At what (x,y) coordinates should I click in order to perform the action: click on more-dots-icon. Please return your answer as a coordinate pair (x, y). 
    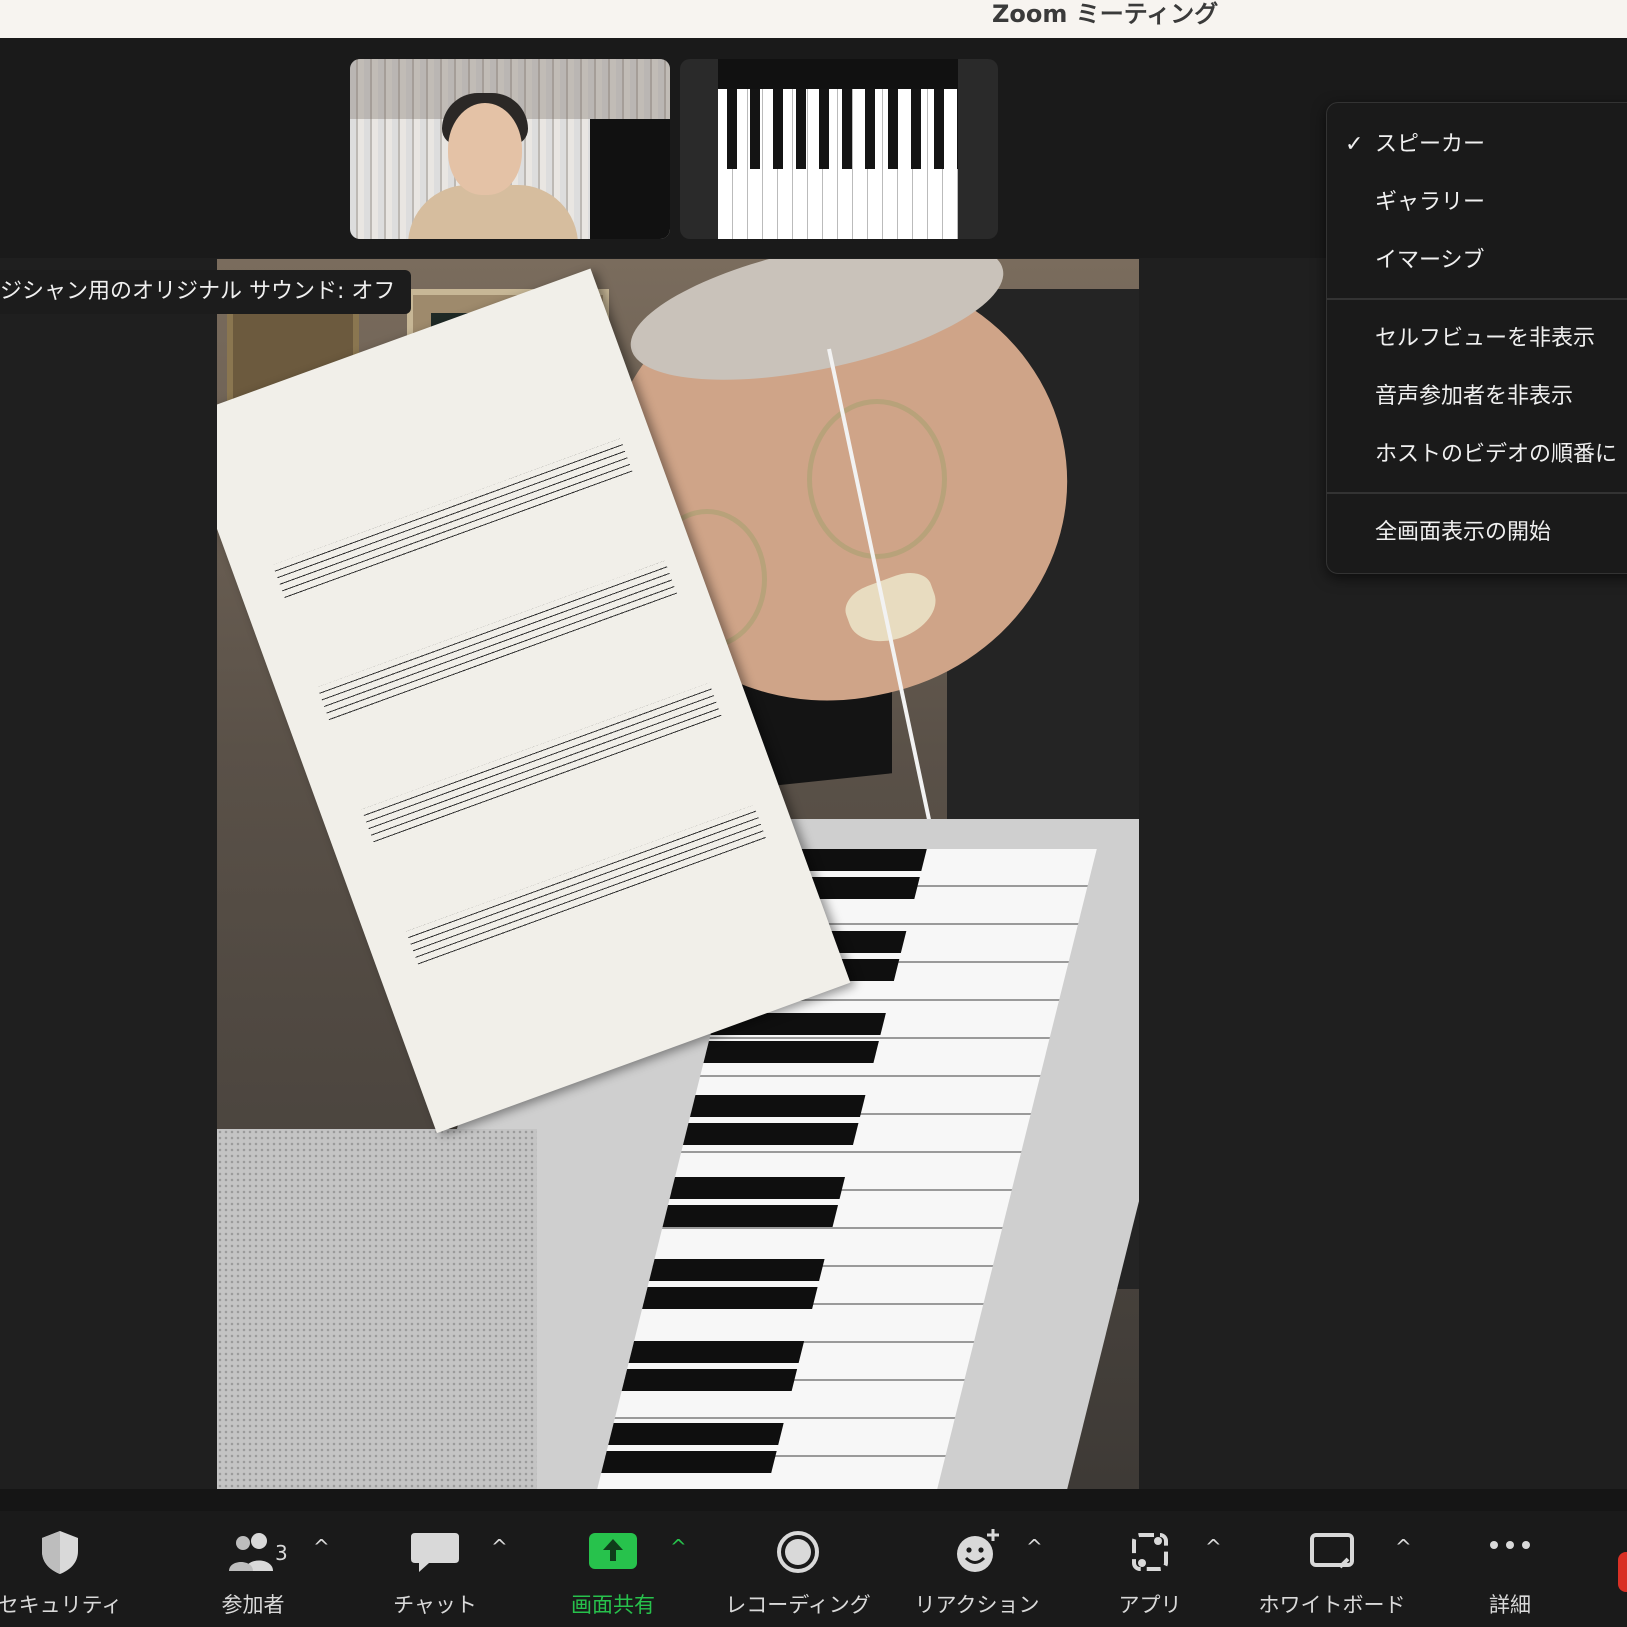
    Looking at the image, I should click on (1510, 1545).